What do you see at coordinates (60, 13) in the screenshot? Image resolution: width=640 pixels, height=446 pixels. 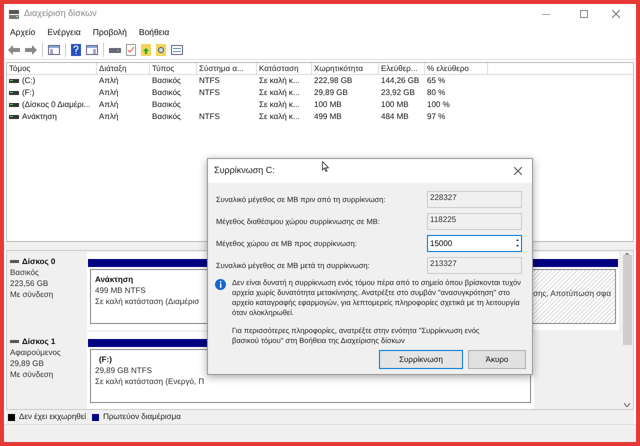 I see `window-title: Διαχείριση δίσκων` at bounding box center [60, 13].